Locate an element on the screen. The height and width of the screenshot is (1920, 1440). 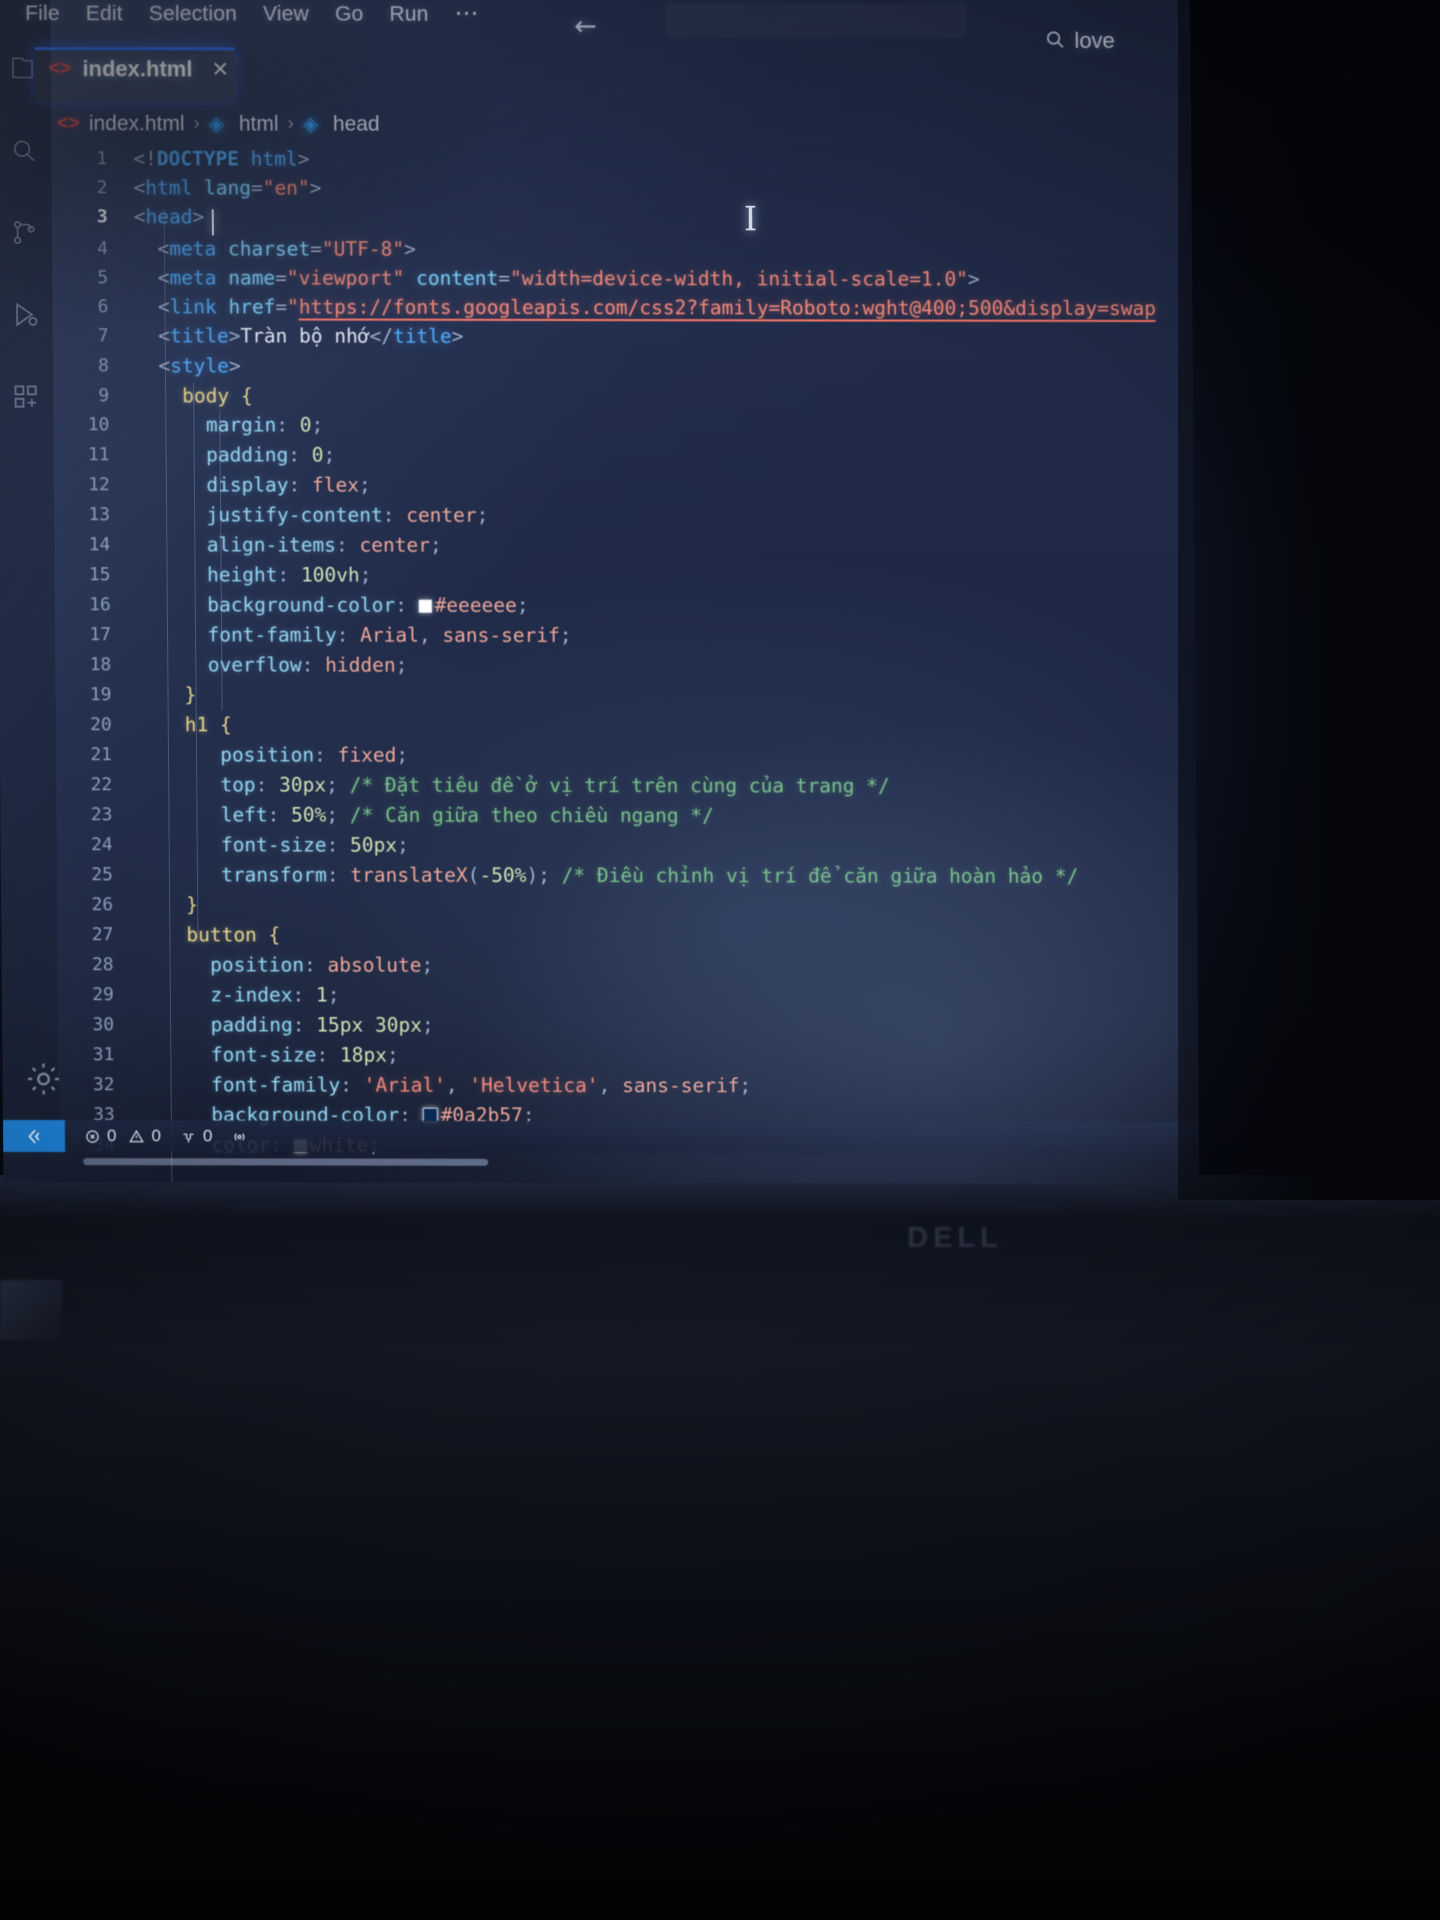
line-number: 18 is located at coordinates (100, 665).